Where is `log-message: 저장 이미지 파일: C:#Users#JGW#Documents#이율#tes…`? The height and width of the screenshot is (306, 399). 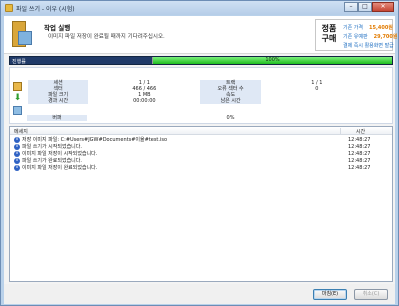 log-message: 저장 이미지 파일: C:#Users#JGW#Documents#이율#tes… is located at coordinates (95, 140).